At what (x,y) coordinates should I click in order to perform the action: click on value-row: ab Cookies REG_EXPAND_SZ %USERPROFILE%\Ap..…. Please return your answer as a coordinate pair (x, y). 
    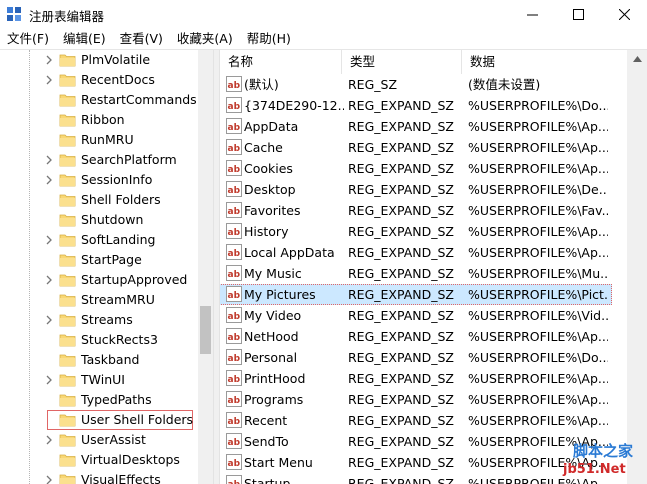
    Looking at the image, I should click on (423, 168).